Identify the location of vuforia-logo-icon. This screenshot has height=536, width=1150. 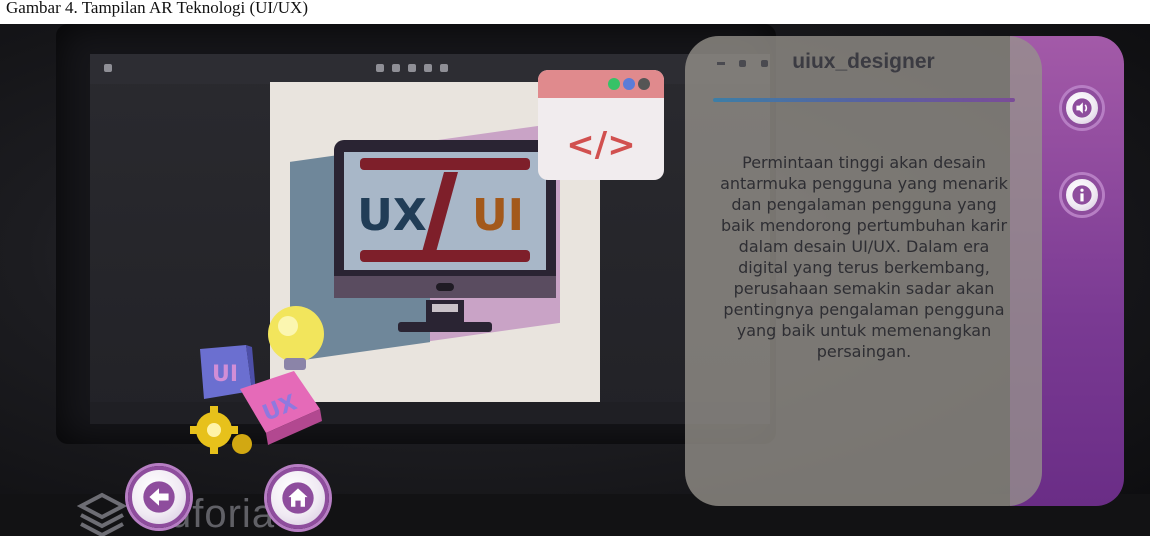
(102, 514).